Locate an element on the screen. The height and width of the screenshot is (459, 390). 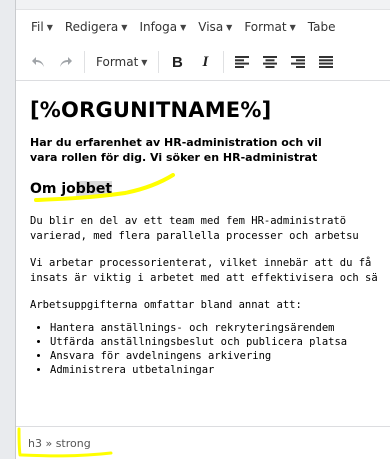
align-justify-button is located at coordinates (326, 62).